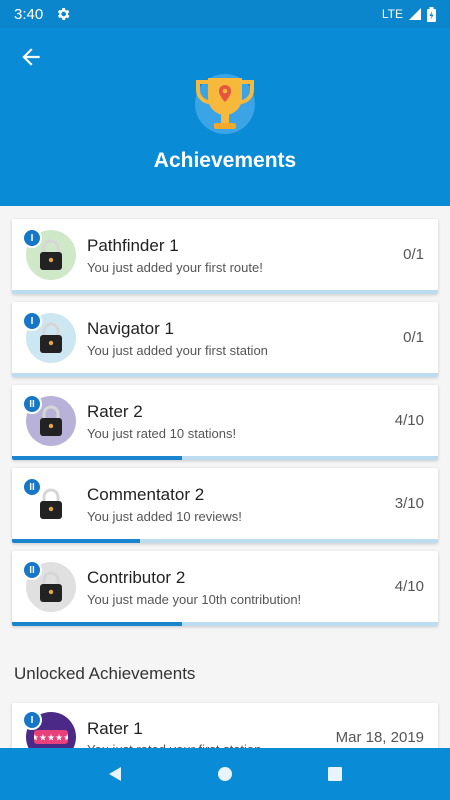  I want to click on back-arrow-icon, so click(31, 57).